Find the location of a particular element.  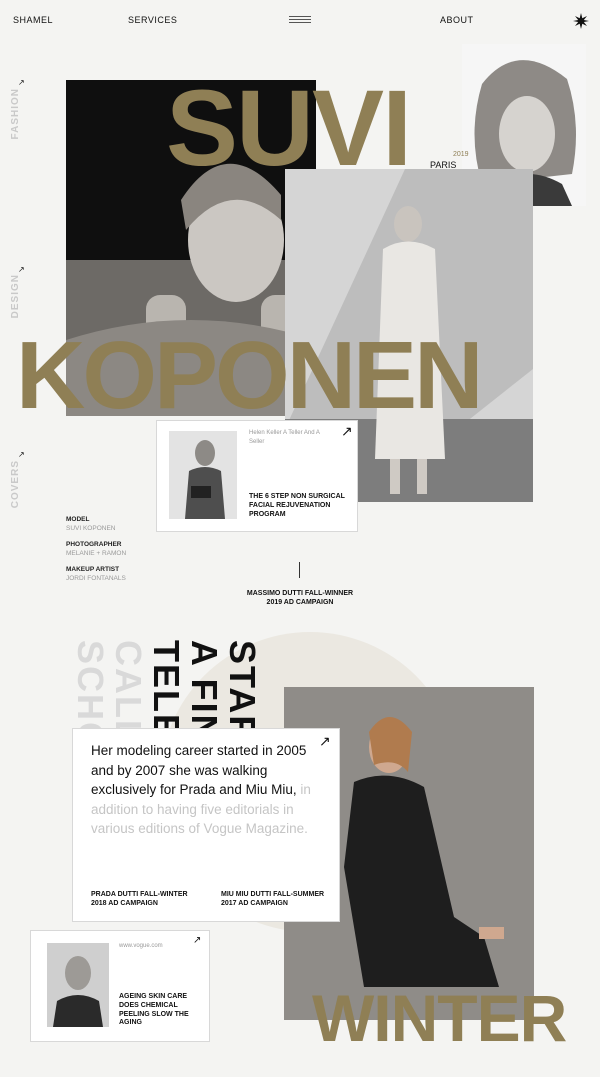

divider-line is located at coordinates (299, 570).